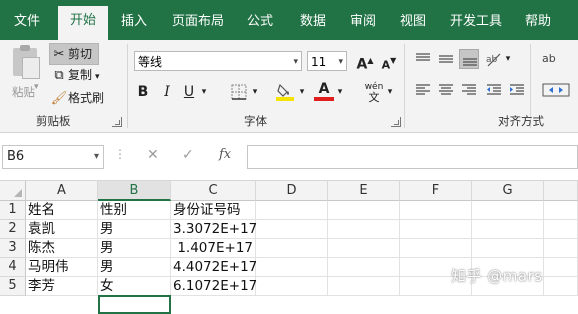  Describe the element at coordinates (213, 248) in the screenshot. I see `cell-c3: 1.407E+17` at that location.